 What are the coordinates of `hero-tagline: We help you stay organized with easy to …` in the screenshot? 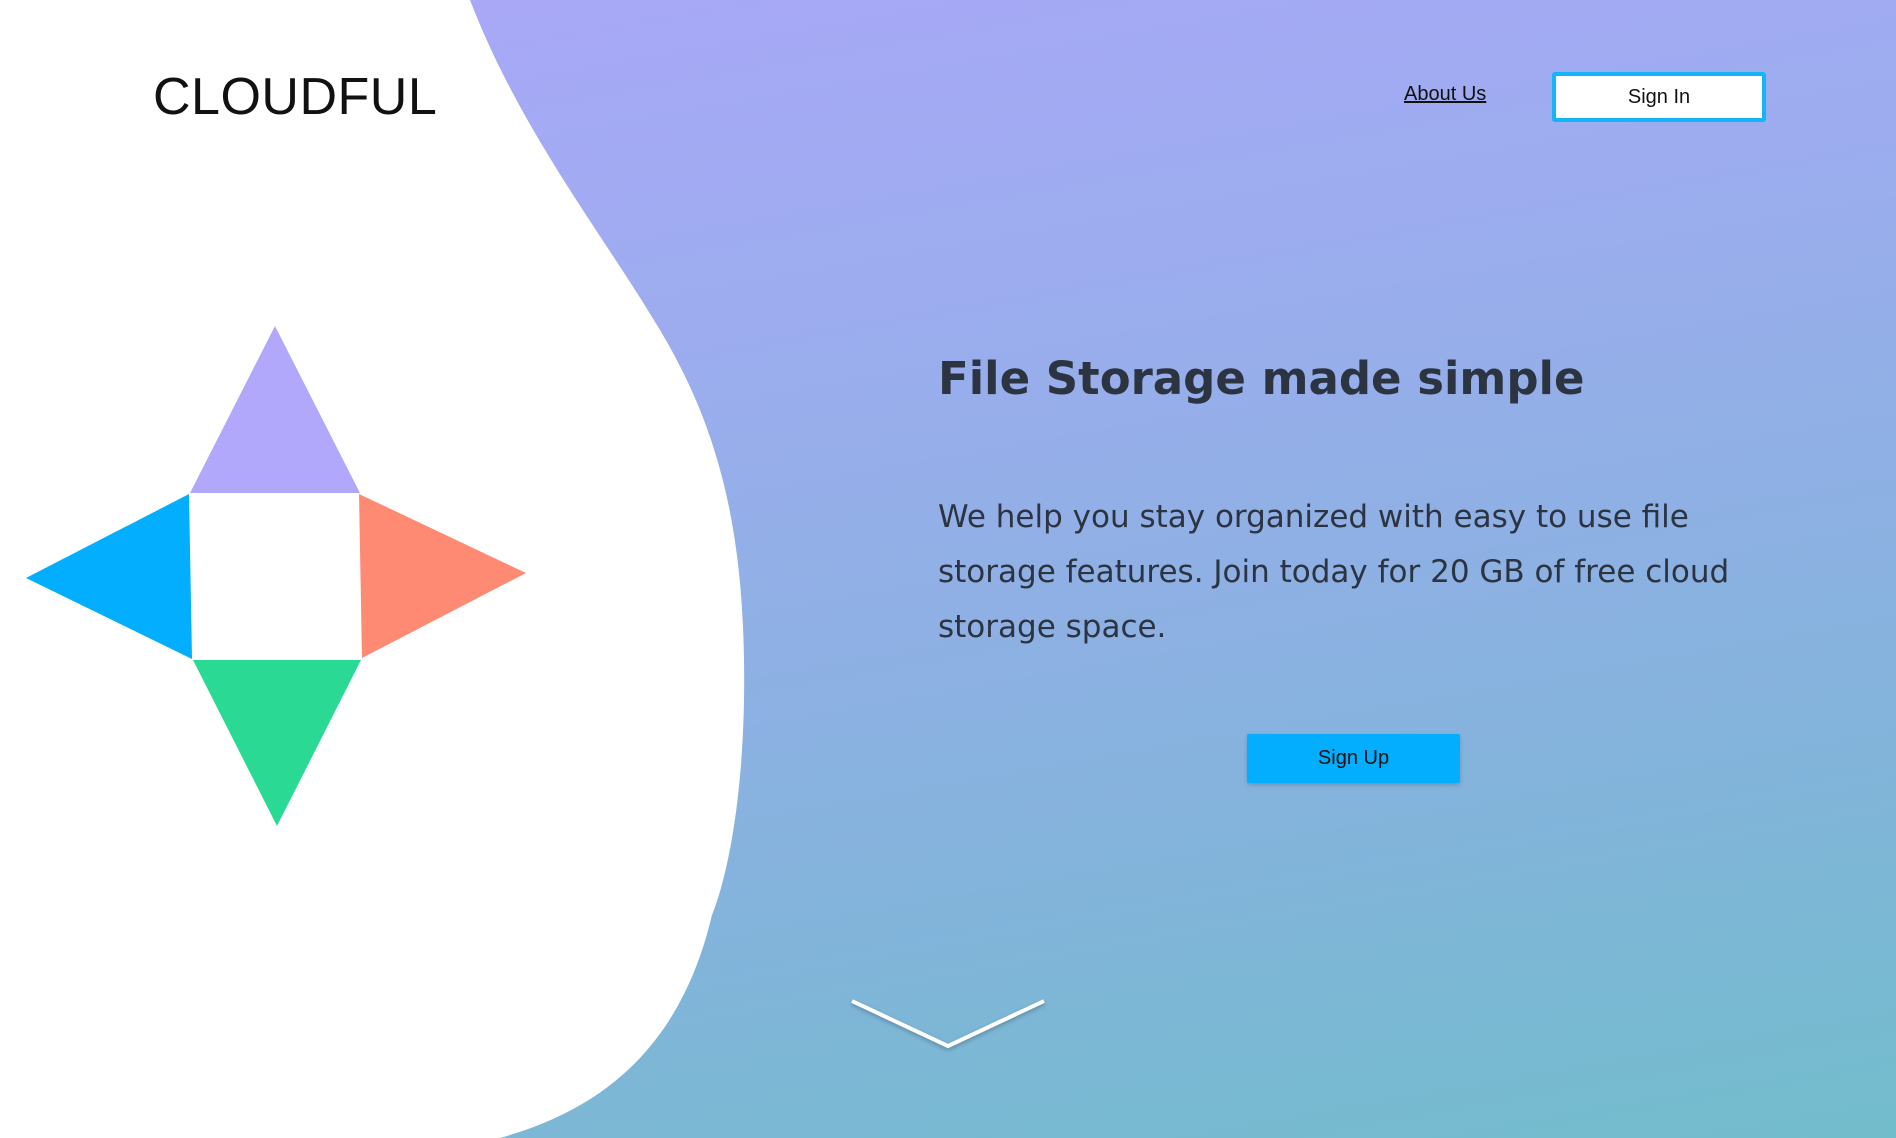 It's located at (1334, 572).